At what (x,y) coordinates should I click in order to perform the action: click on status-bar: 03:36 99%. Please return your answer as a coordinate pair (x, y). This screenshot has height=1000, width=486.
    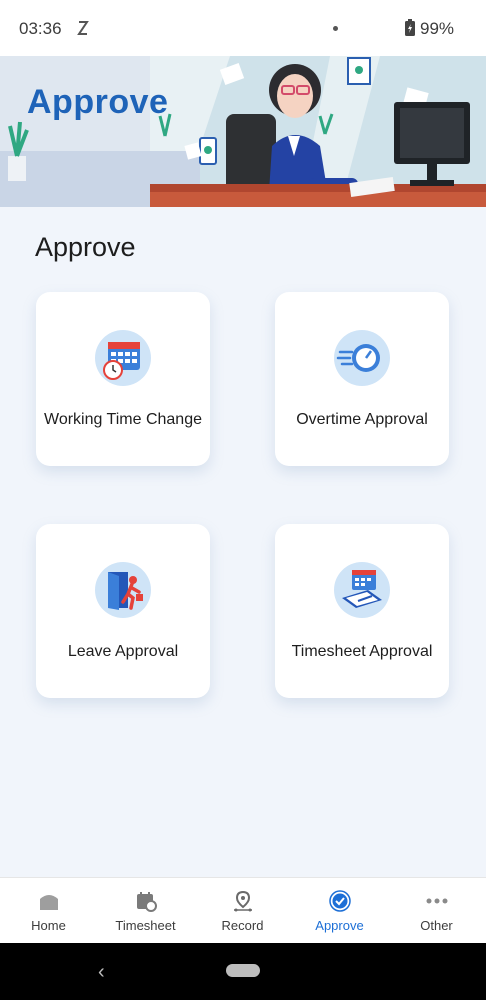
    Looking at the image, I should click on (243, 28).